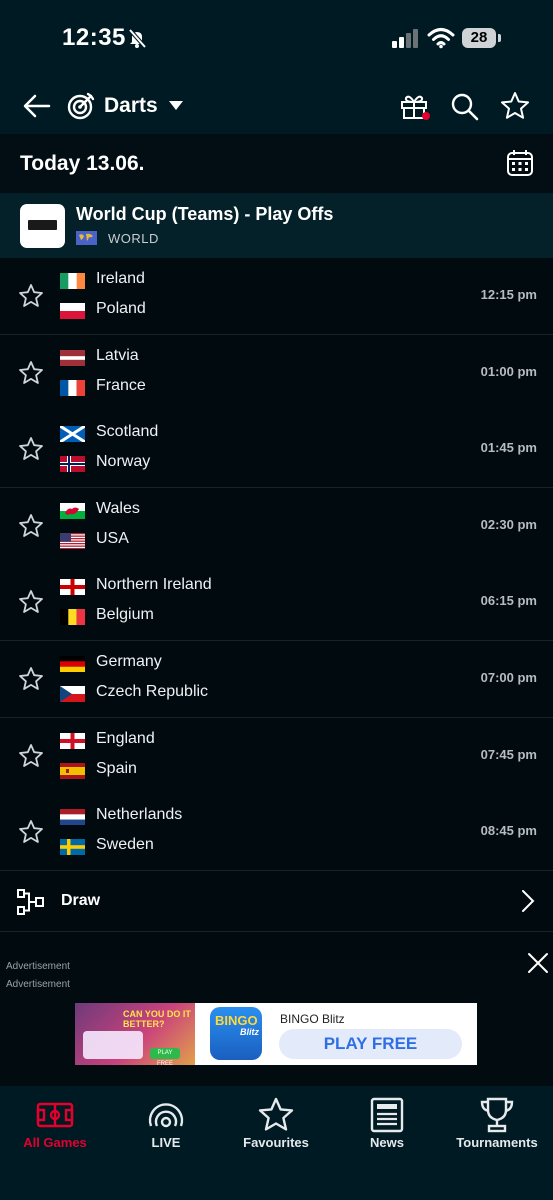 This screenshot has width=553, height=1200. What do you see at coordinates (139, 815) in the screenshot?
I see `team-name: Netherlands` at bounding box center [139, 815].